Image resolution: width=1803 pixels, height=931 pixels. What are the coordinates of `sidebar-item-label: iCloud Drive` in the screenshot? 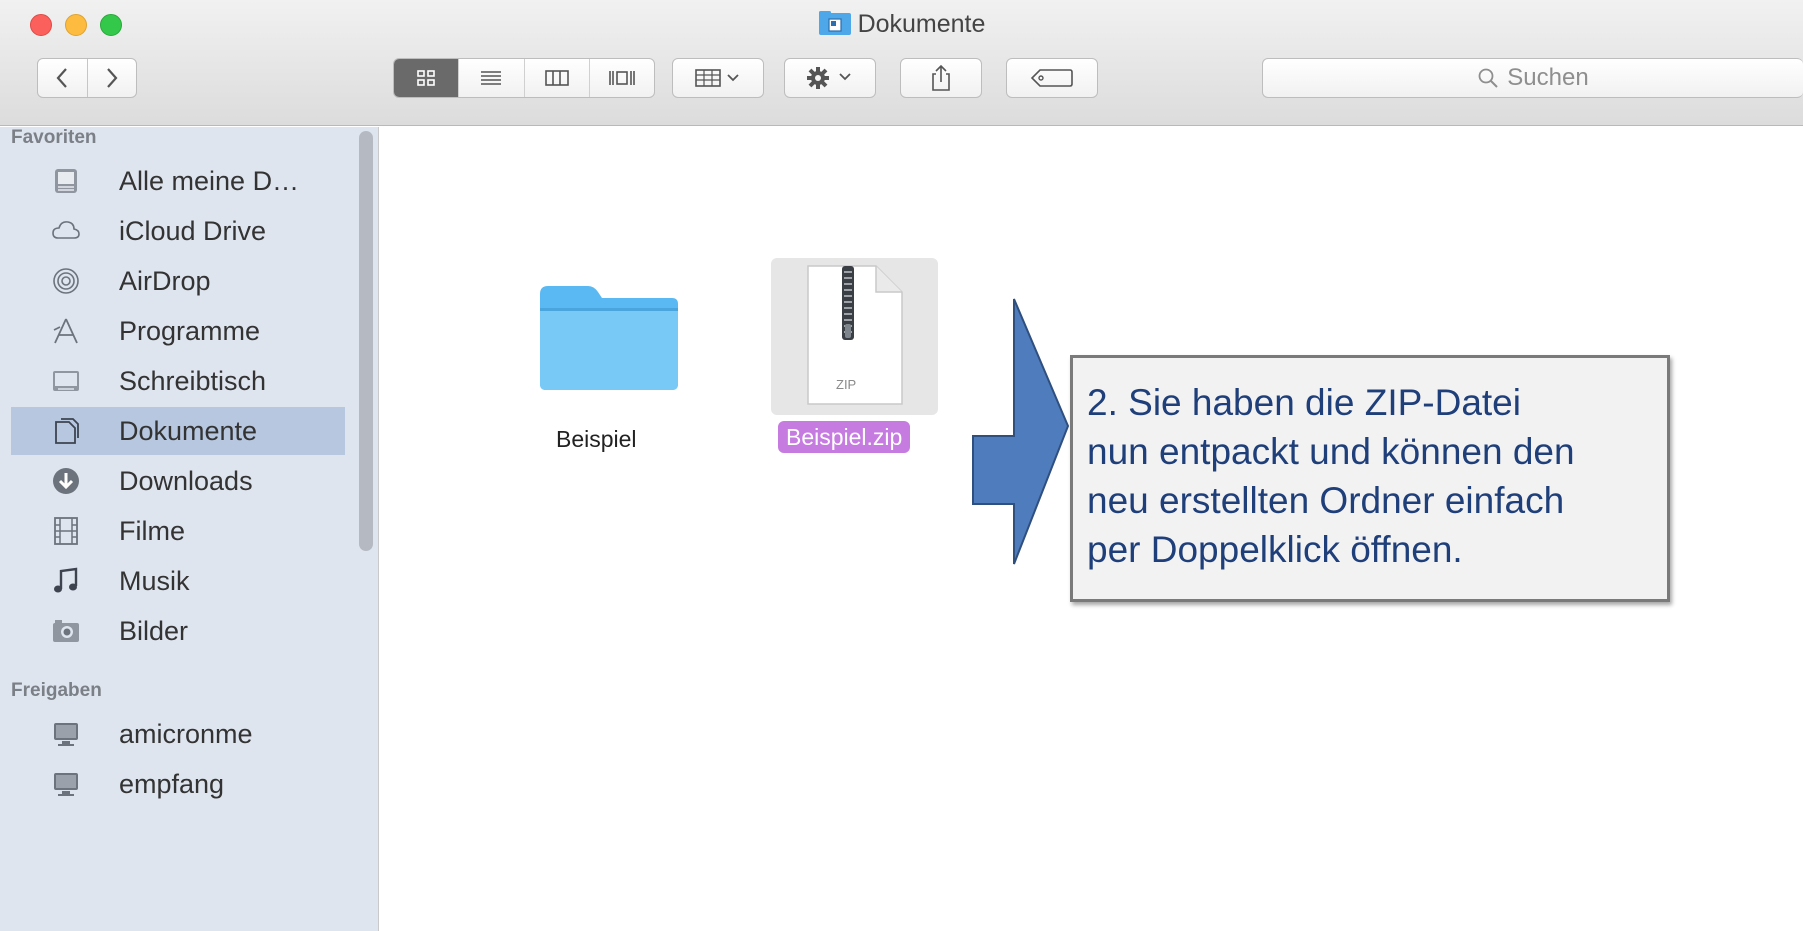 It's located at (193, 230).